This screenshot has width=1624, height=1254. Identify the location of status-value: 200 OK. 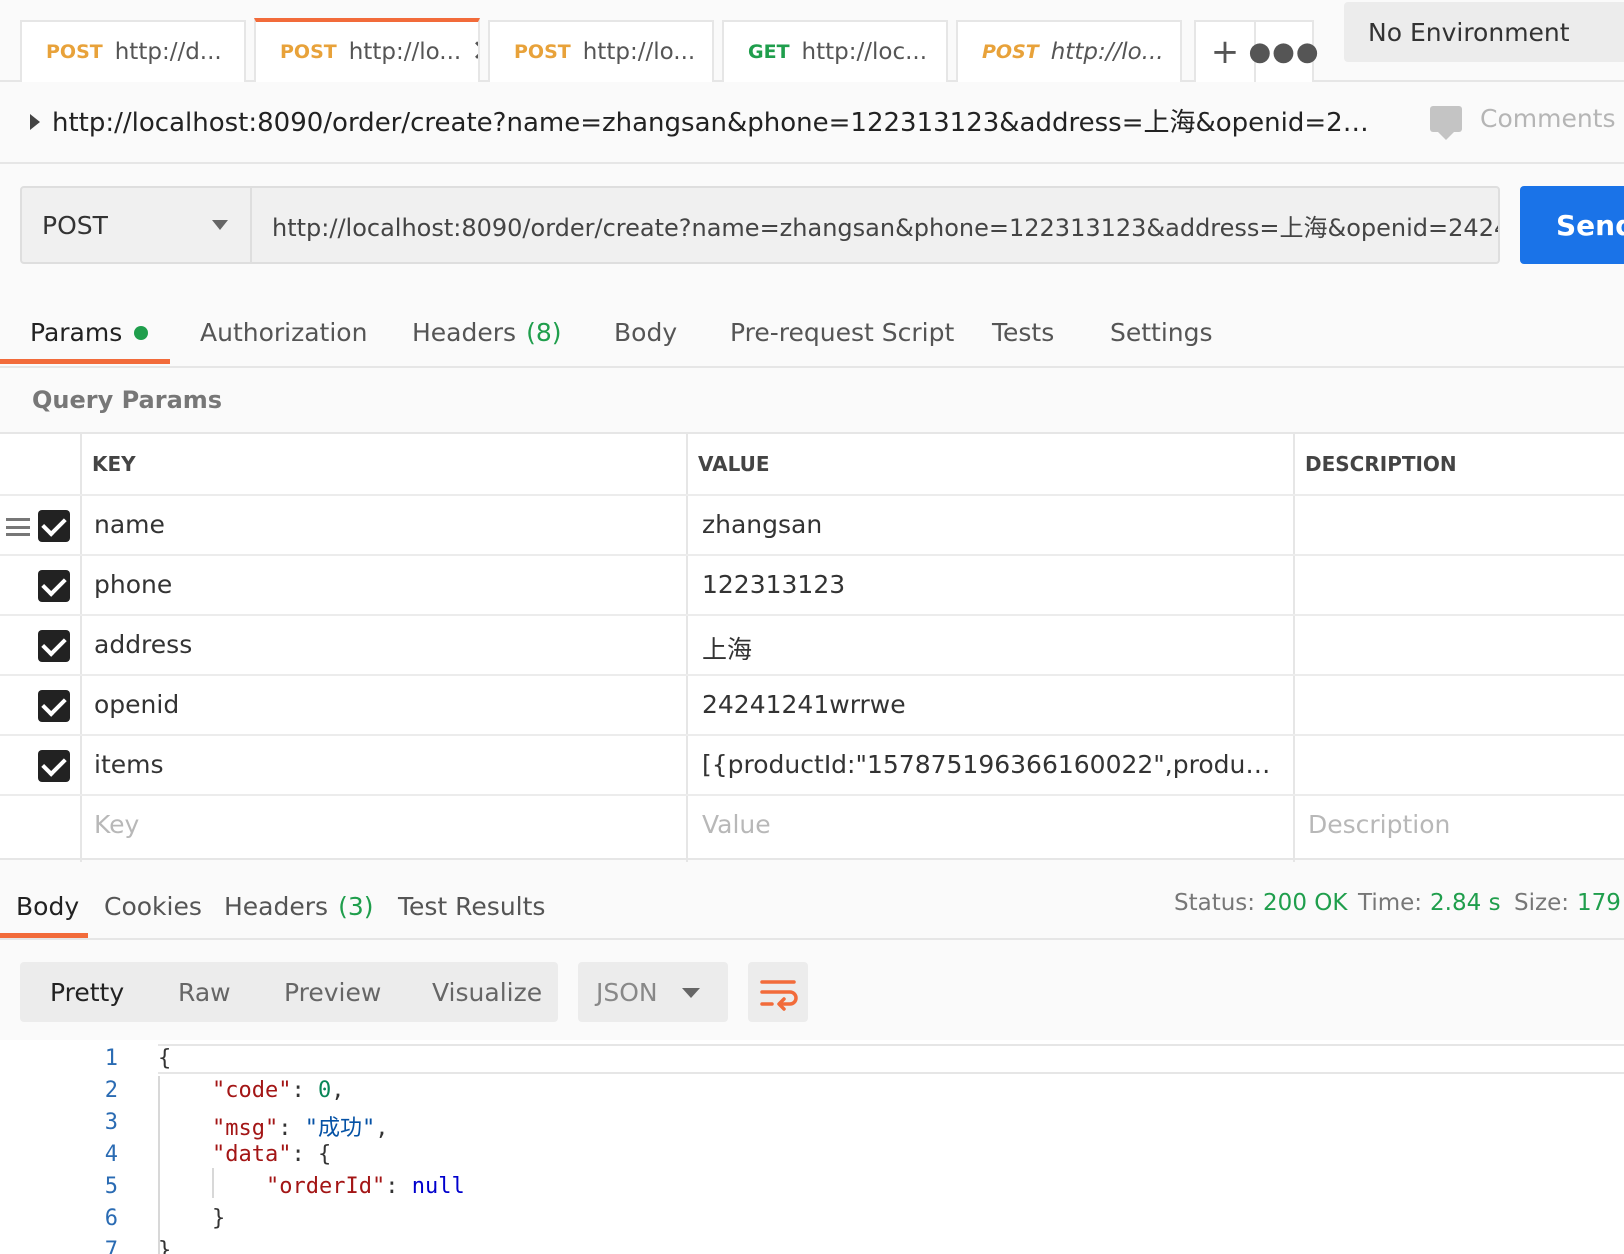
(1305, 903).